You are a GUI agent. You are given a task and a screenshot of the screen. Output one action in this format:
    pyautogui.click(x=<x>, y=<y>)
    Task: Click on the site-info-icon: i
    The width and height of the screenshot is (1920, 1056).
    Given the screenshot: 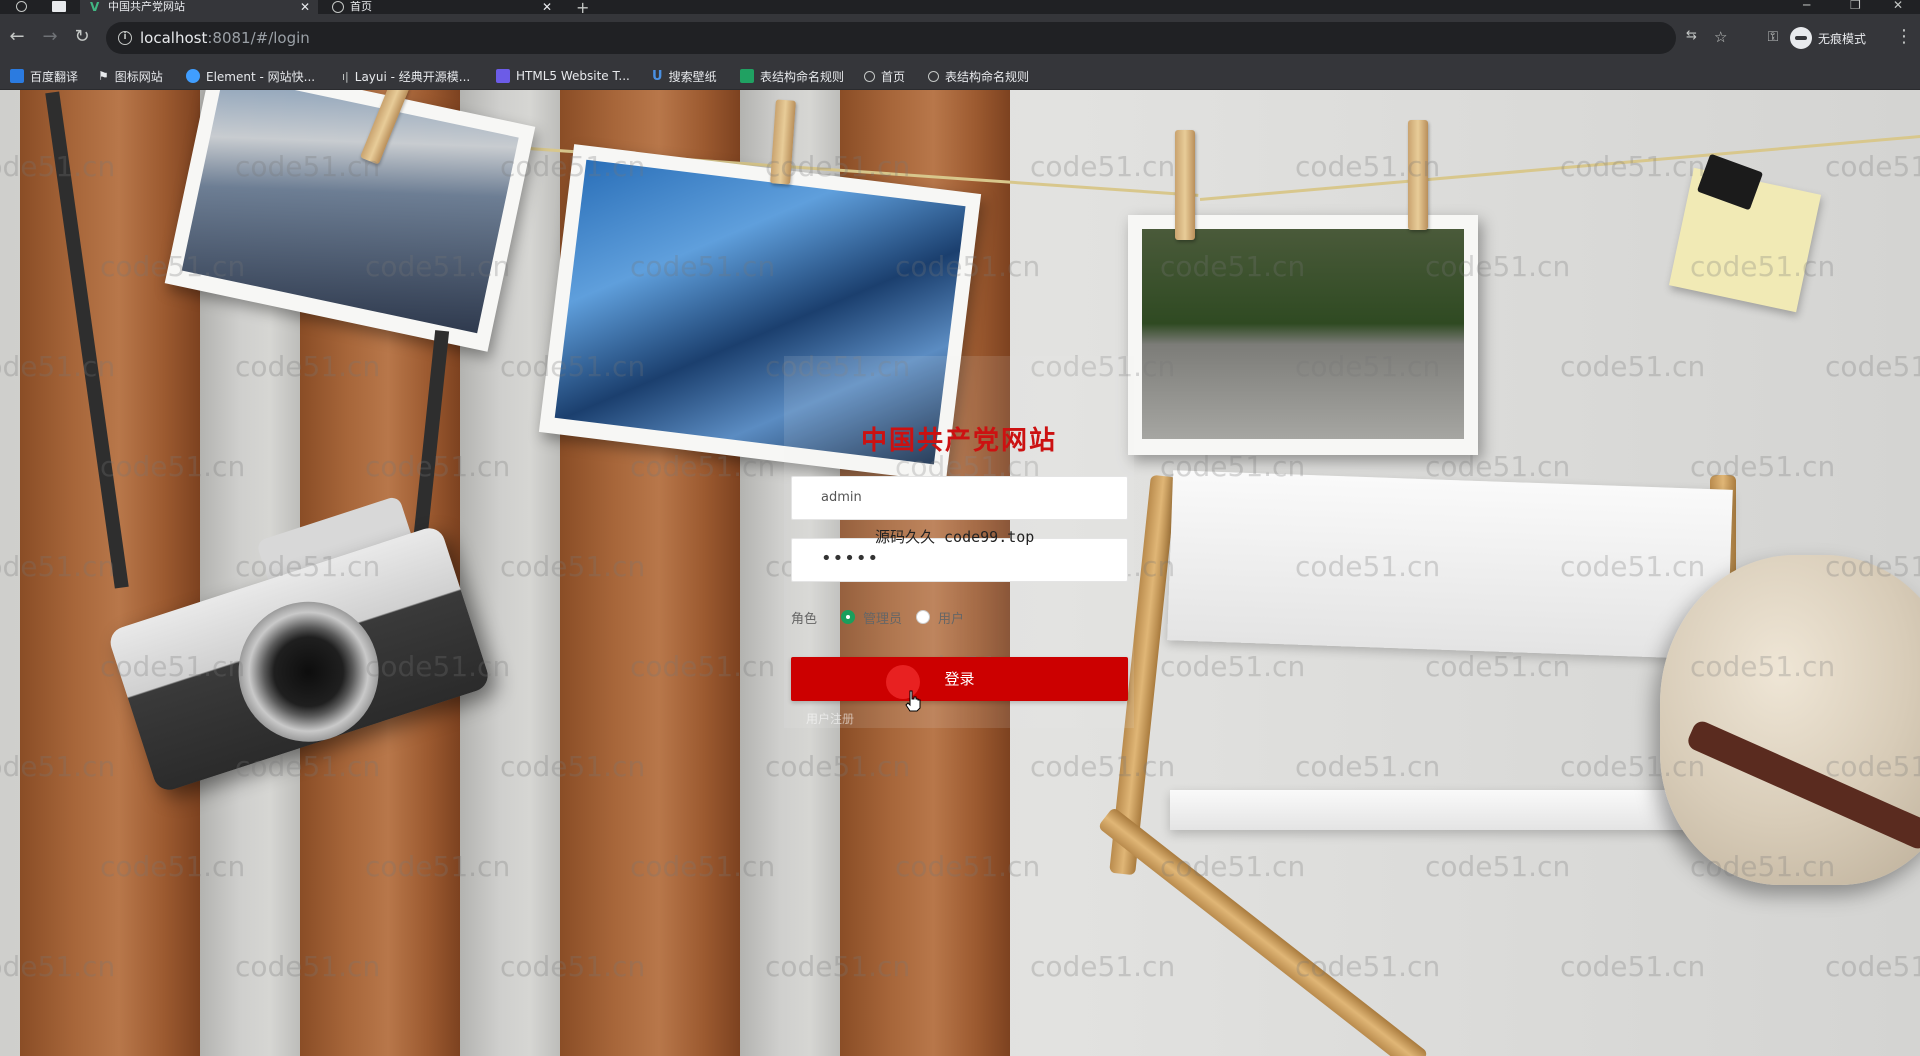 What is the action you would take?
    pyautogui.click(x=125, y=38)
    